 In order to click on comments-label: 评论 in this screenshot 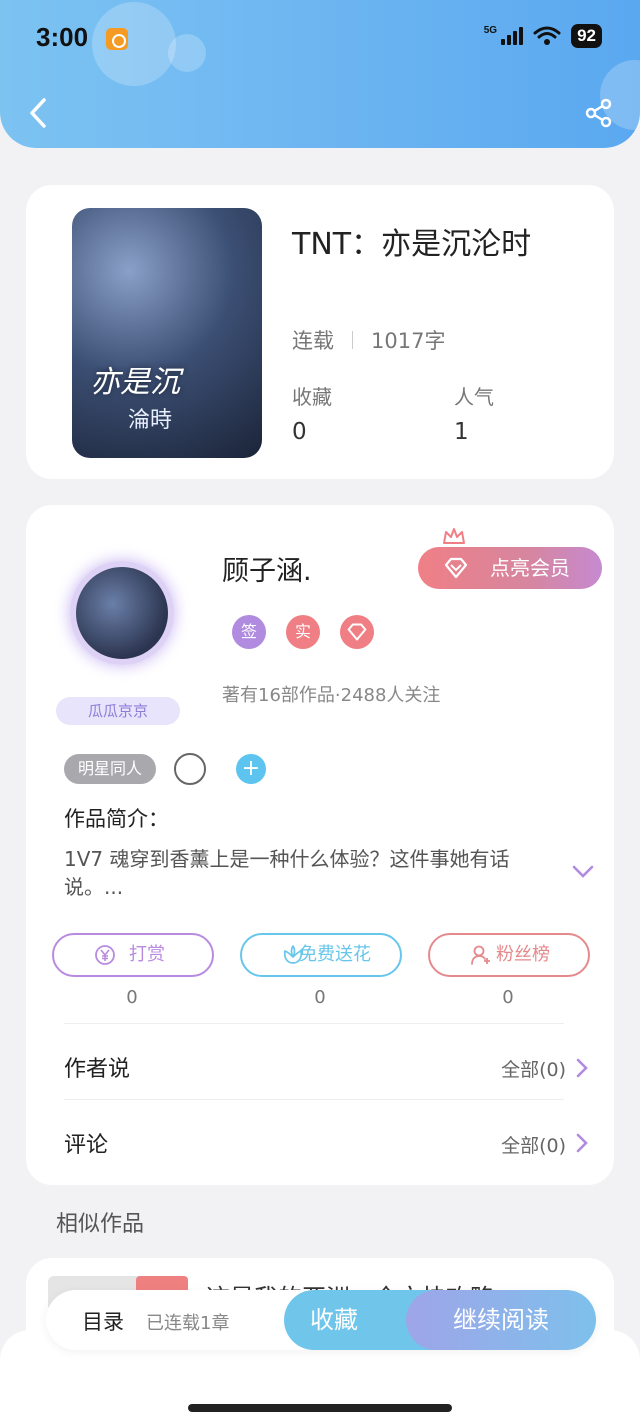, I will do `click(86, 1143)`.